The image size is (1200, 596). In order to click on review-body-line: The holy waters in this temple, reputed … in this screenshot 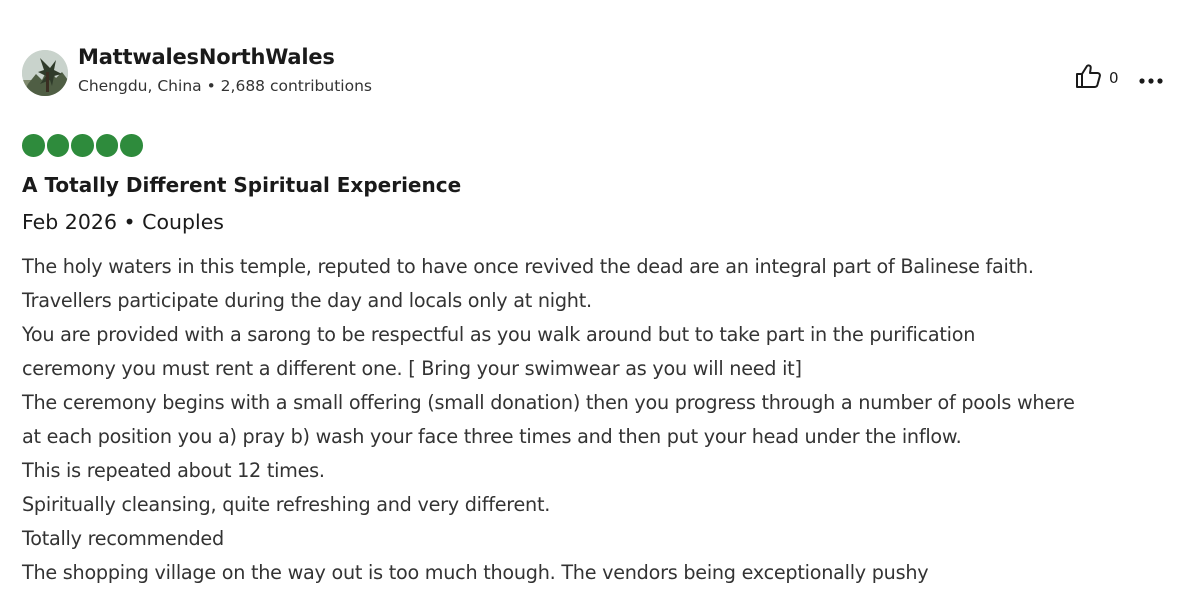, I will do `click(528, 266)`.